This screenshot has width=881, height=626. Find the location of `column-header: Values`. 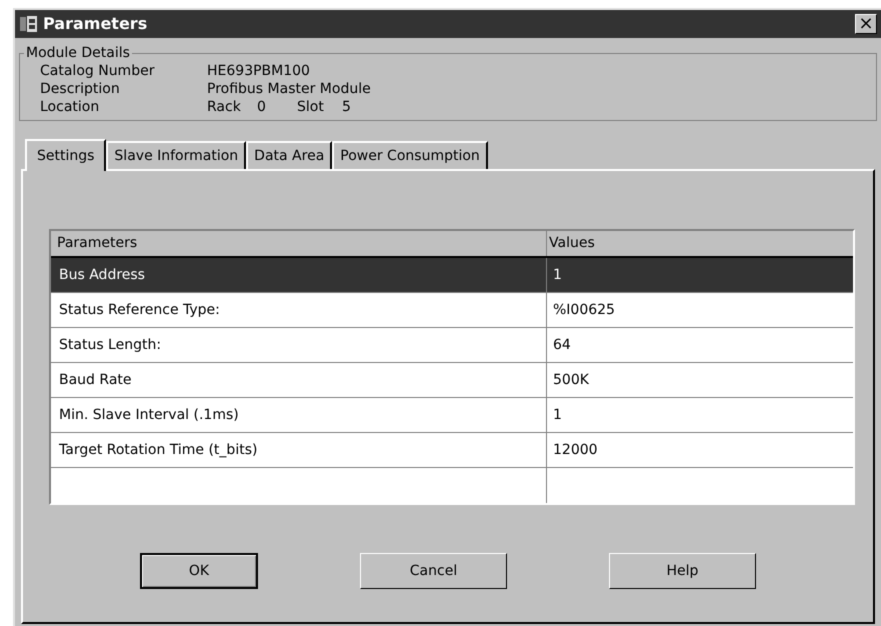

column-header: Values is located at coordinates (700, 243).